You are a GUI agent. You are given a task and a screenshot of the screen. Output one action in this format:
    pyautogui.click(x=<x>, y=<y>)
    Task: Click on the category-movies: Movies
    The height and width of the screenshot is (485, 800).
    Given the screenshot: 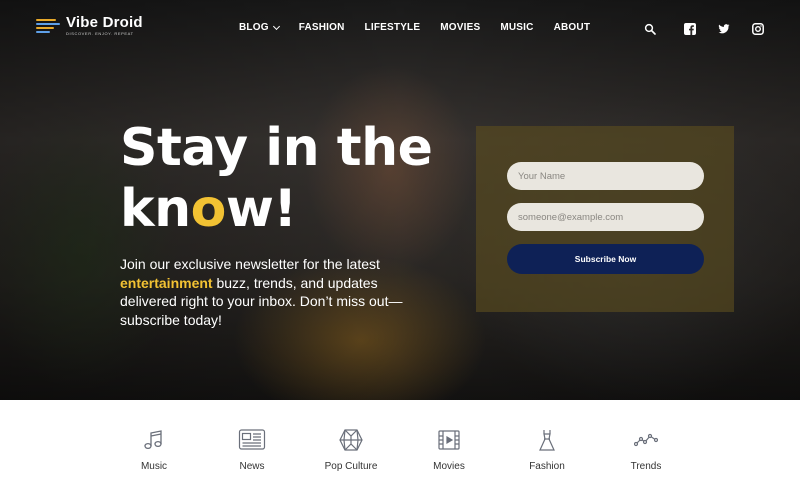 What is the action you would take?
    pyautogui.click(x=449, y=450)
    